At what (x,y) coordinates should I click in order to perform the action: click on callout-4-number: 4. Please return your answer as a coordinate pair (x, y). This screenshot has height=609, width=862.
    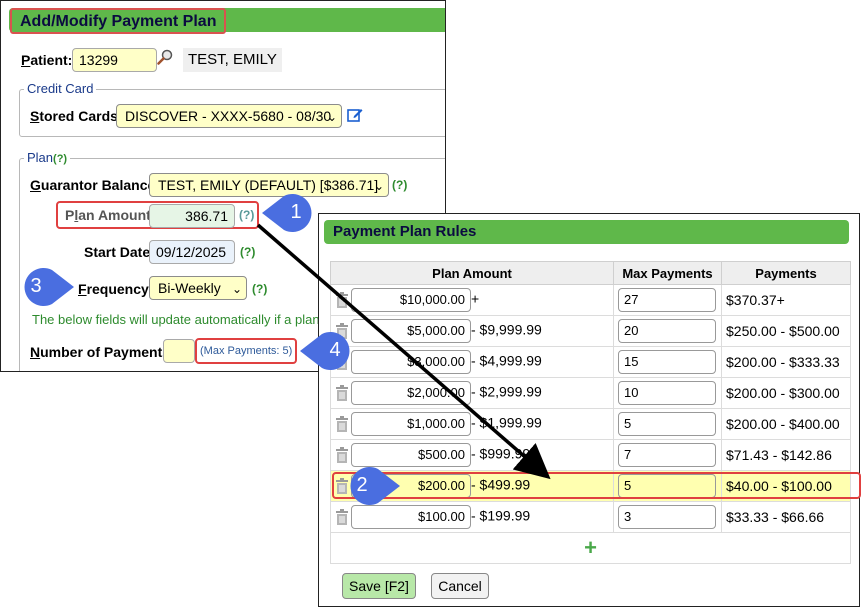
    Looking at the image, I should click on (335, 350).